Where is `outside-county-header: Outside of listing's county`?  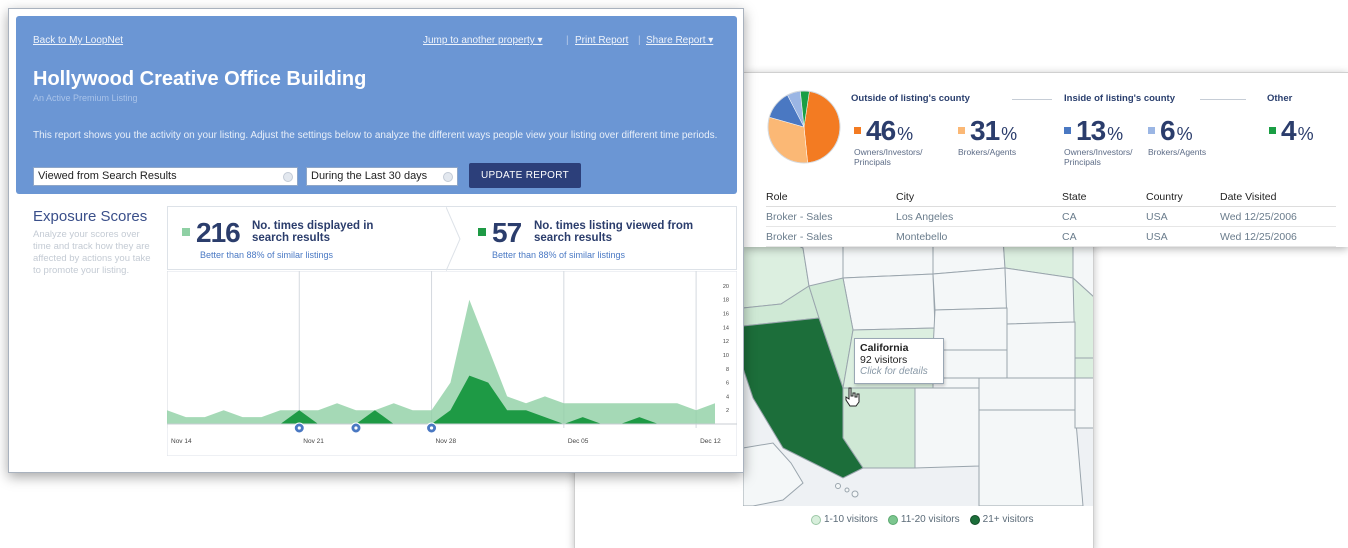
outside-county-header: Outside of listing's county is located at coordinates (910, 98).